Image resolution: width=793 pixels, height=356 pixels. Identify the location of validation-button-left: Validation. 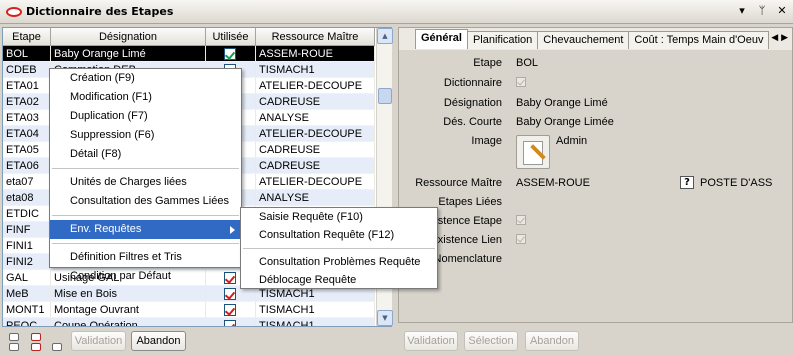
(98, 341).